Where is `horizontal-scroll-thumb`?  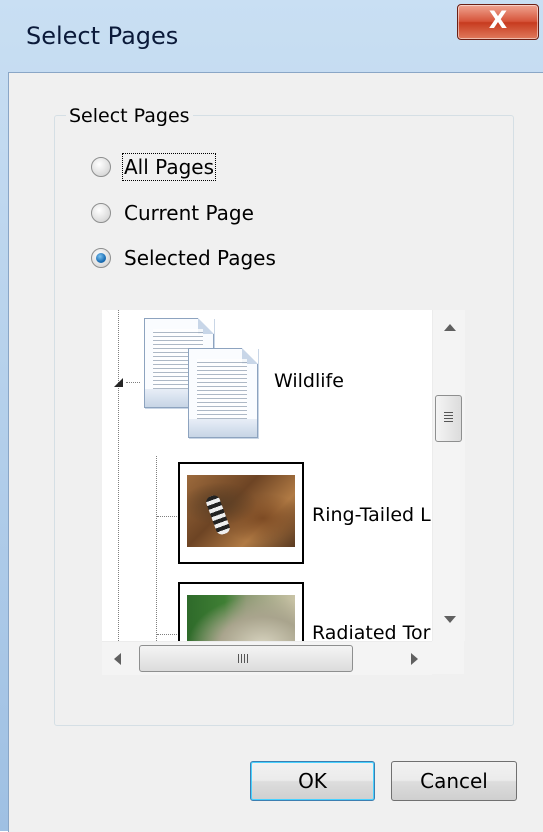
horizontal-scroll-thumb is located at coordinates (246, 658).